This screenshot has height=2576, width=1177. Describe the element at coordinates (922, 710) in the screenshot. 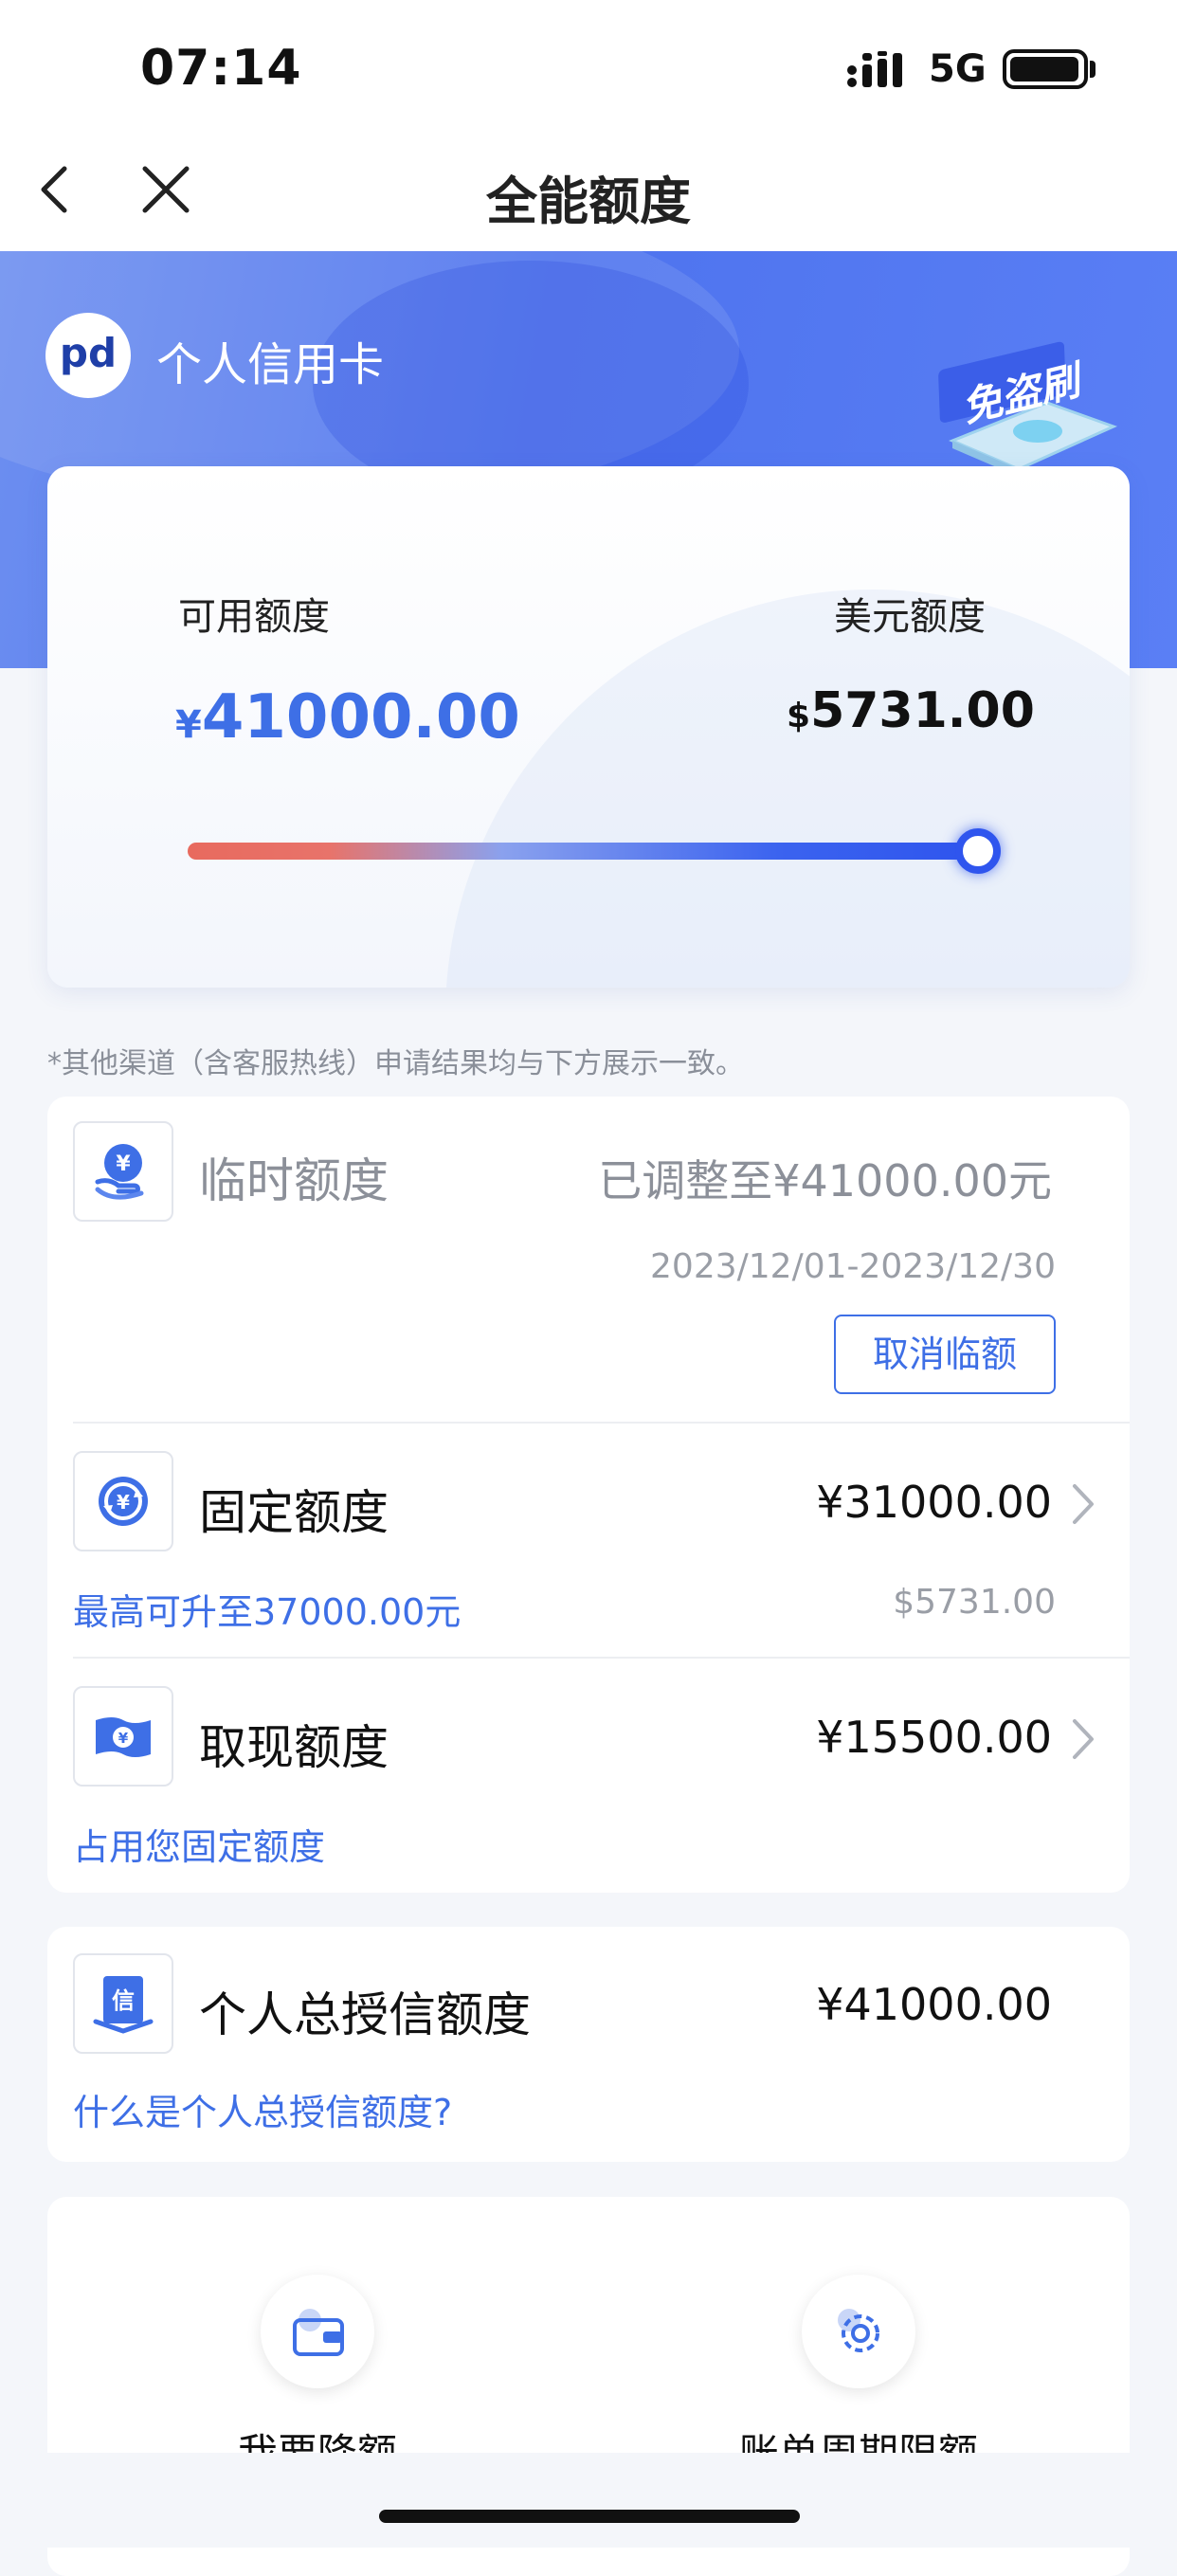

I see `usd-limit-value: 5731.00` at that location.